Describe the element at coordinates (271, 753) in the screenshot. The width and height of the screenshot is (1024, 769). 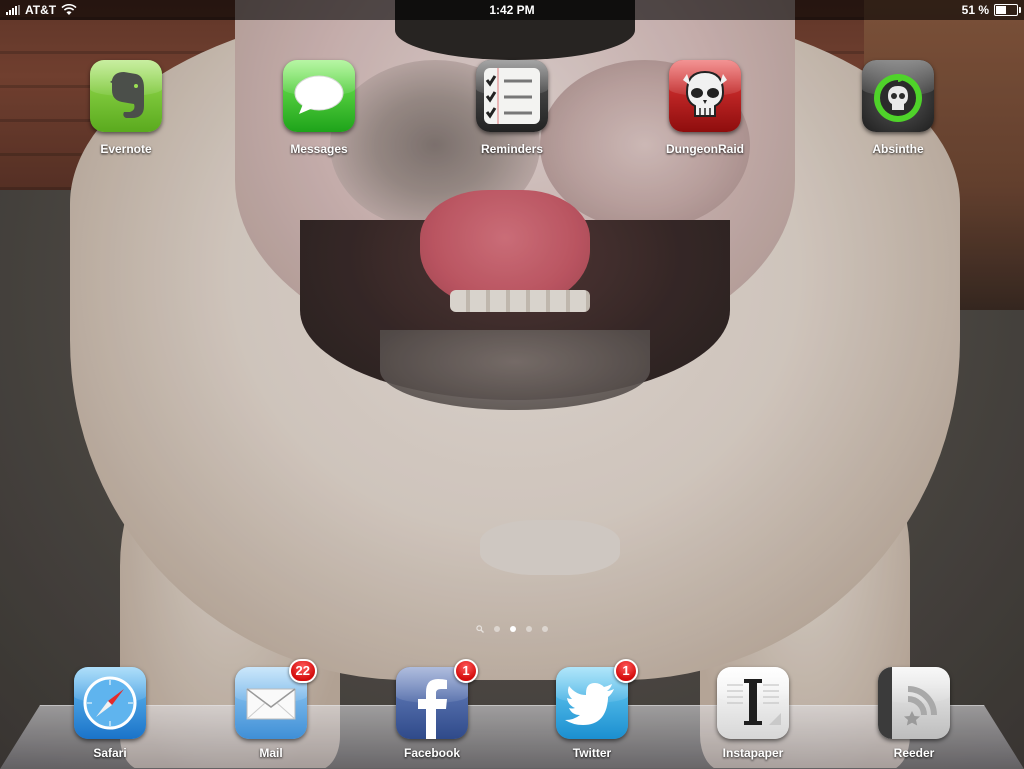
I see `dock-app-label: Mail` at that location.